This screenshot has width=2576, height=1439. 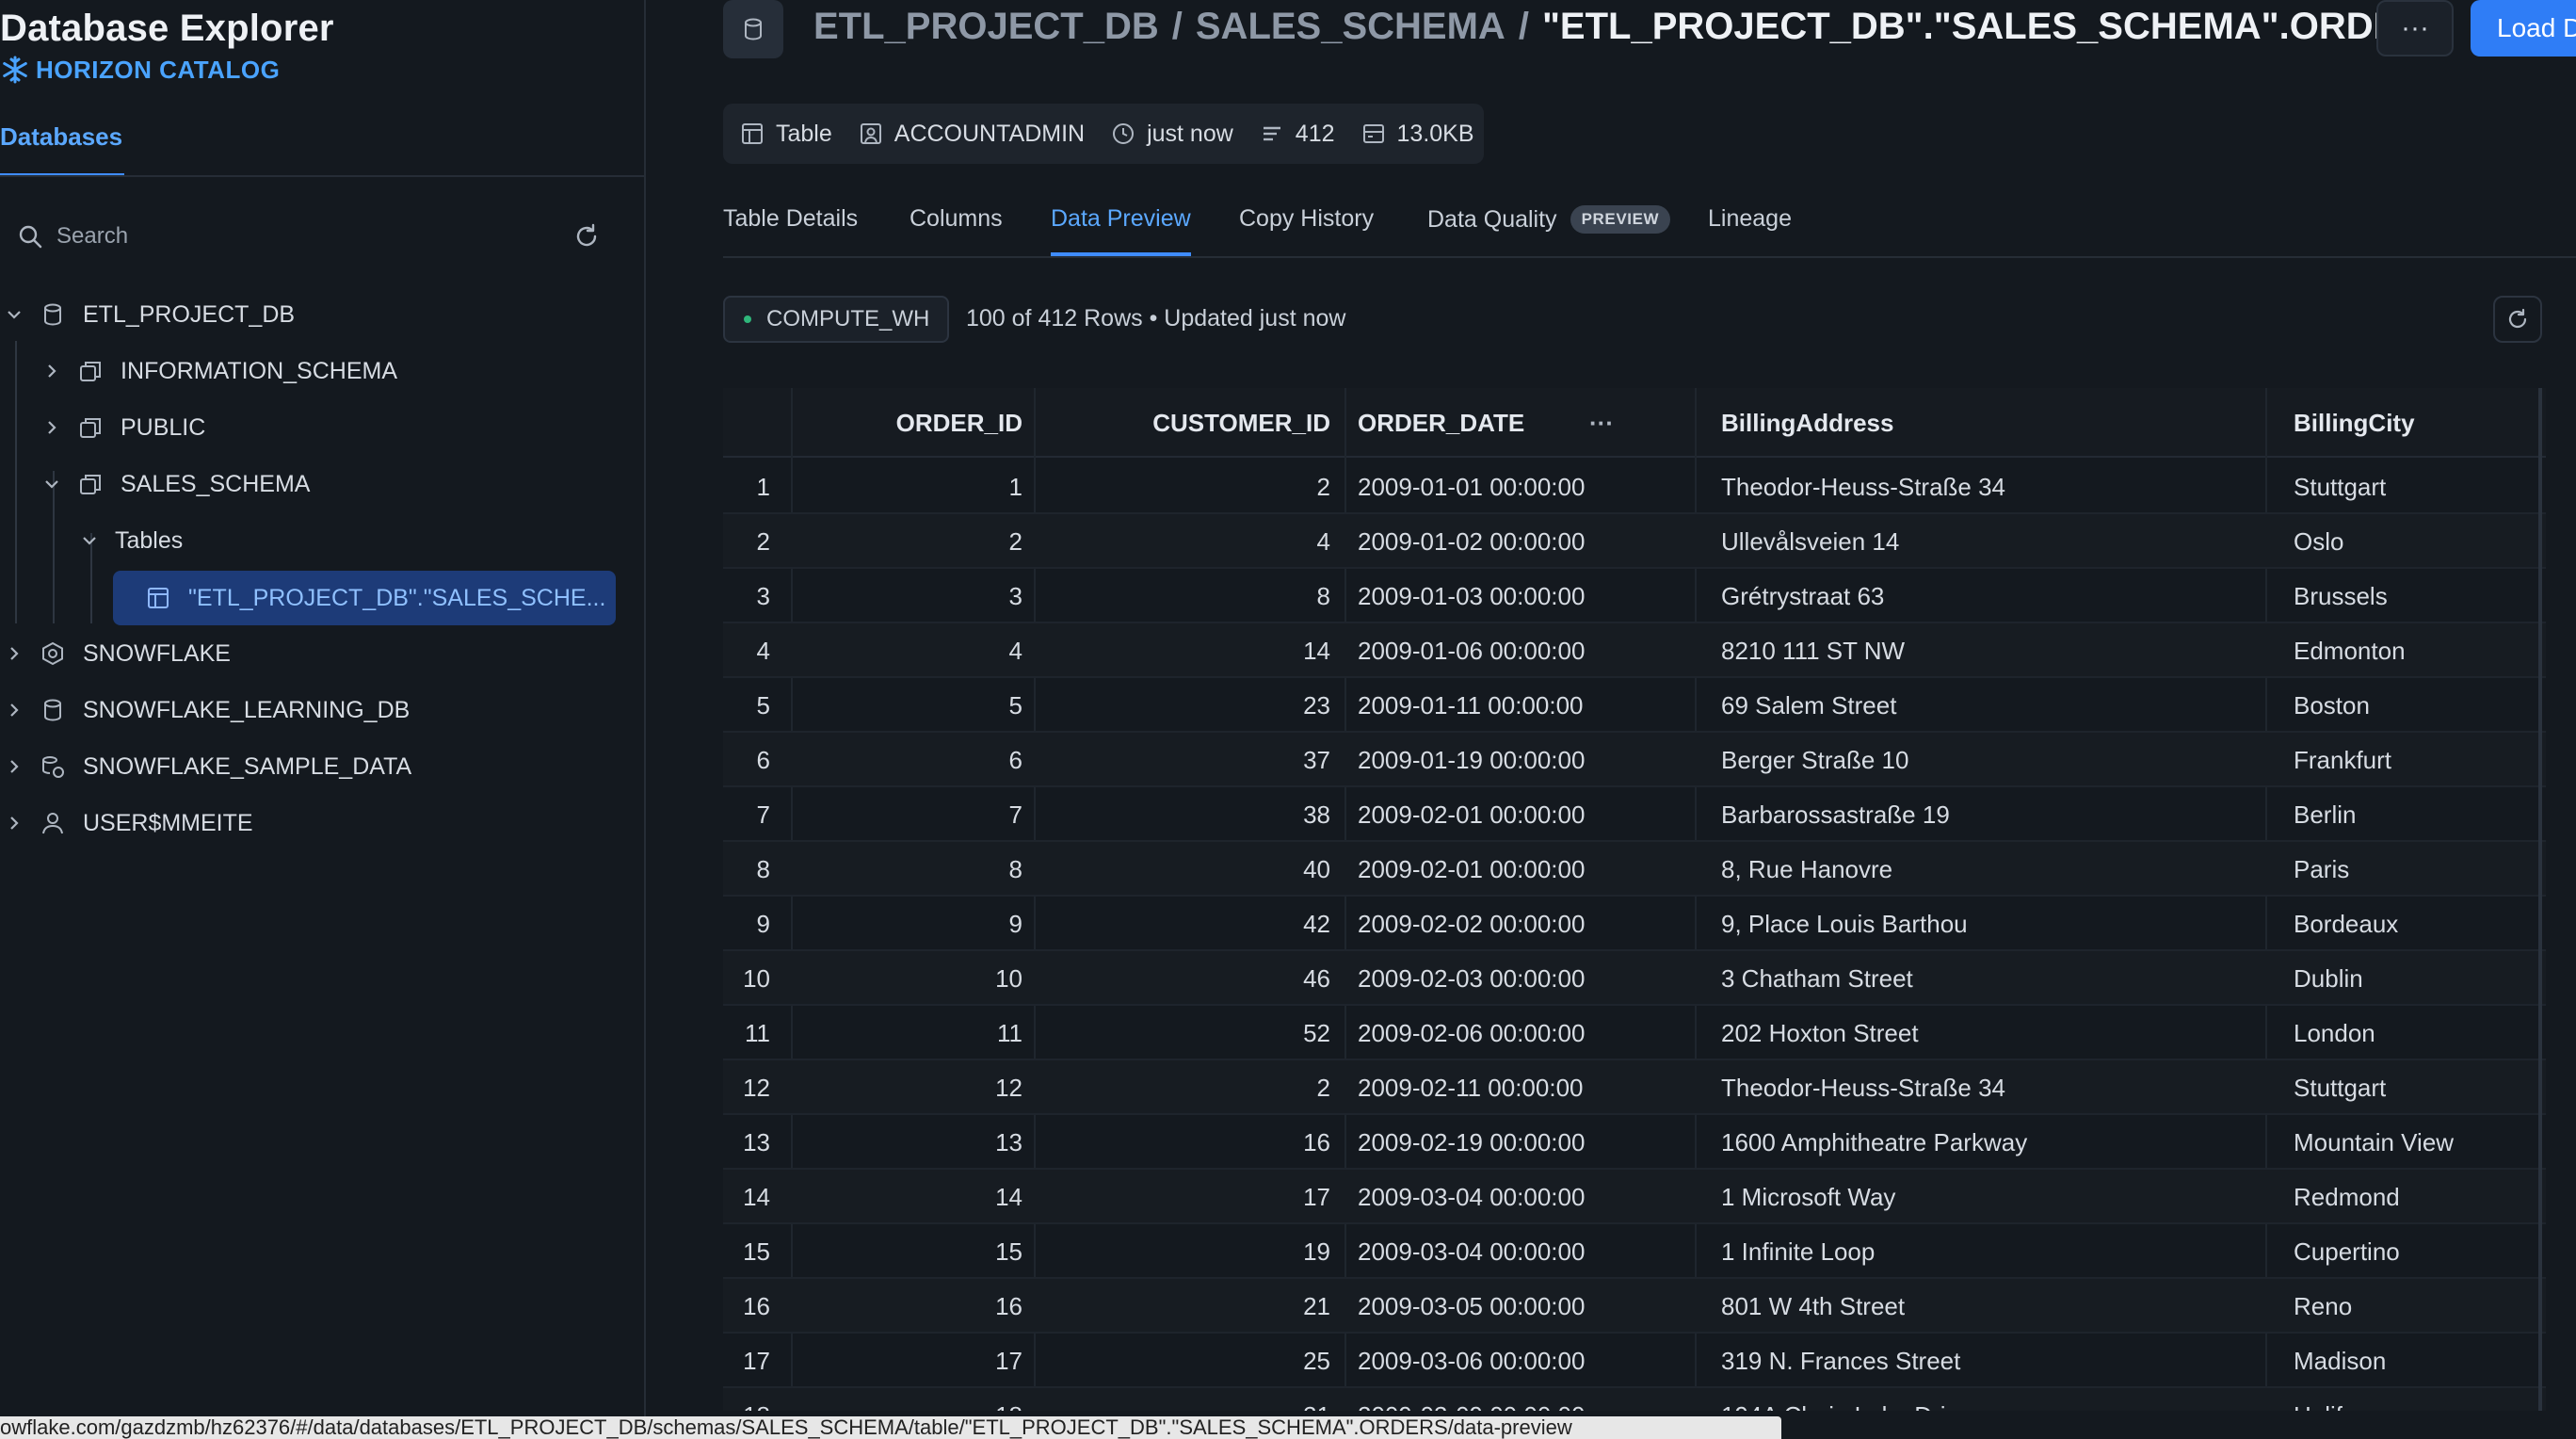 I want to click on order-id-cell: 16, so click(x=957, y=1306).